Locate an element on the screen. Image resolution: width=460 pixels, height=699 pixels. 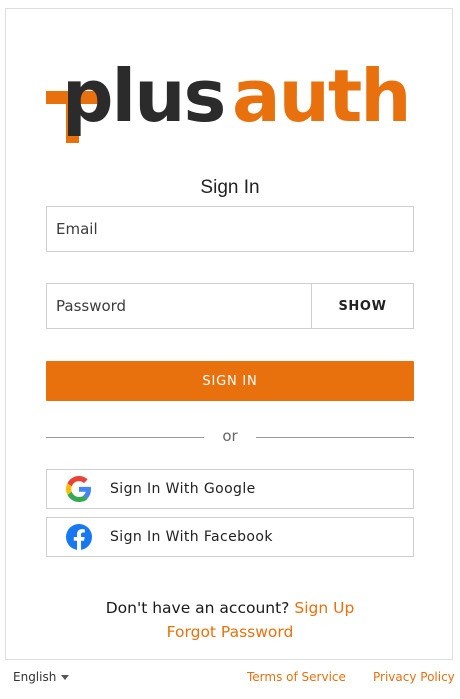
google-icon is located at coordinates (78, 489).